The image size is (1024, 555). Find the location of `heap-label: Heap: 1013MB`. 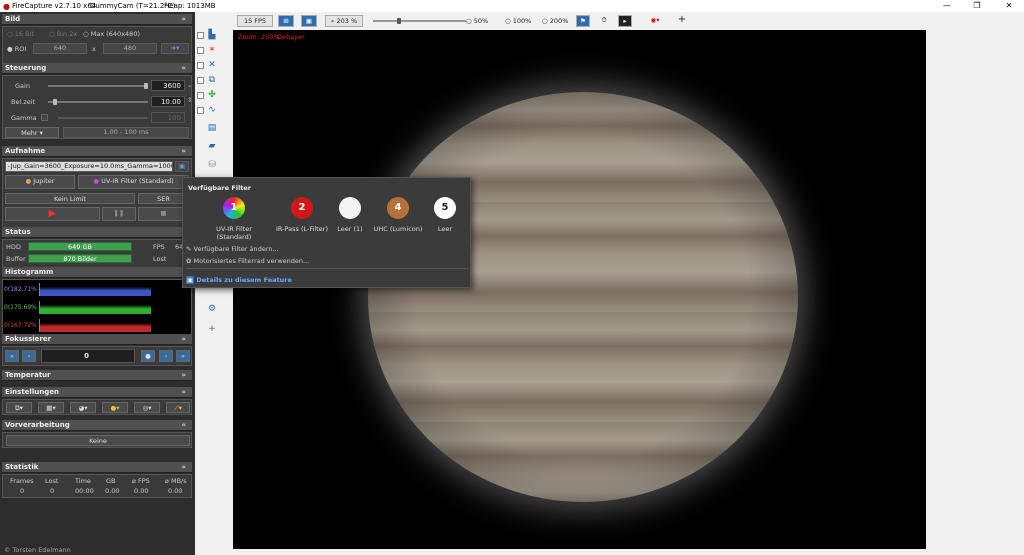

heap-label: Heap: 1013MB is located at coordinates (190, 6).